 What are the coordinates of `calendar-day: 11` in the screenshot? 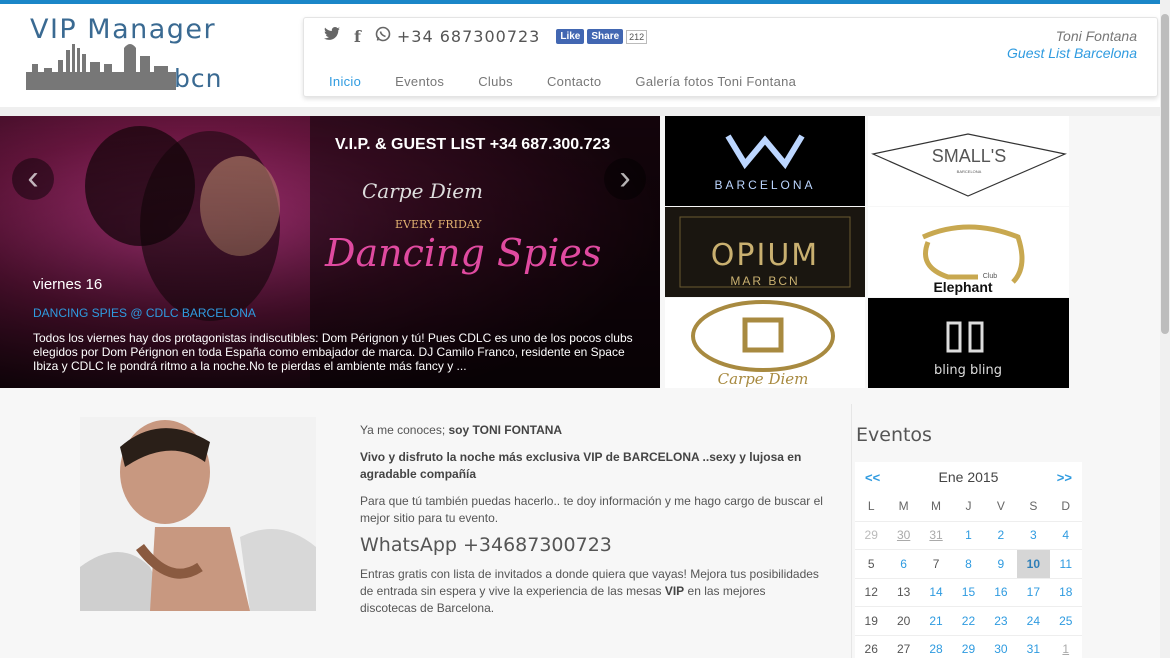 It's located at (1065, 564).